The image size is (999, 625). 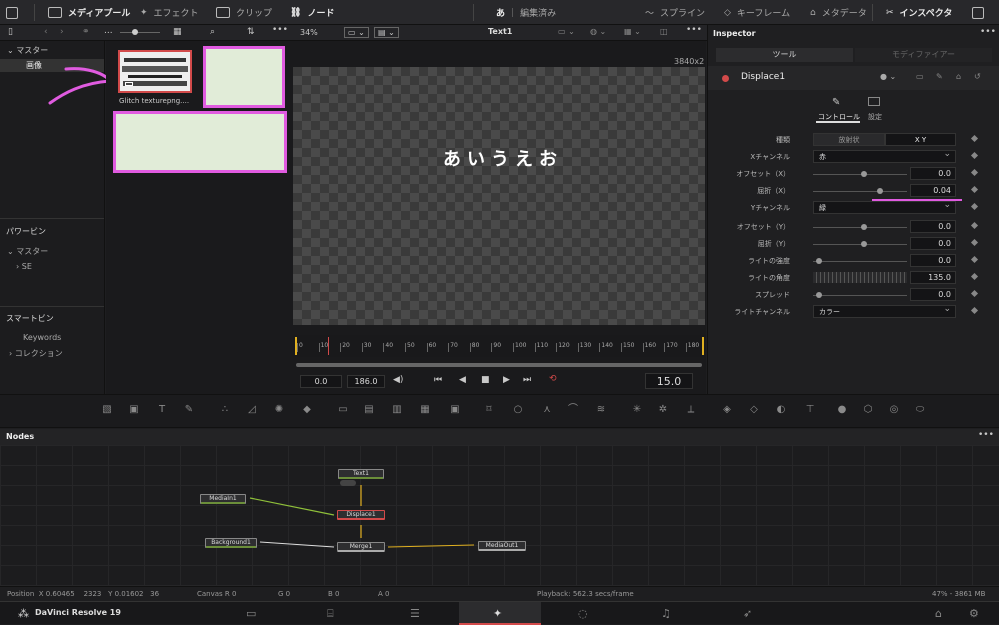 What do you see at coordinates (134, 410) in the screenshot?
I see `image-tool-icon: ▣` at bounding box center [134, 410].